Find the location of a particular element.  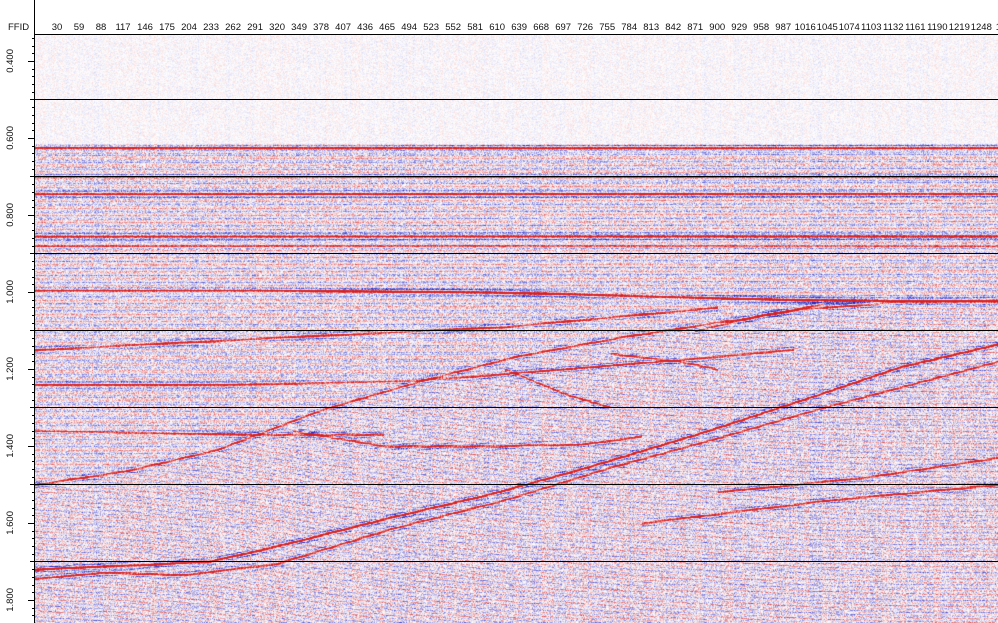

x-tick-label: 726 is located at coordinates (585, 27).